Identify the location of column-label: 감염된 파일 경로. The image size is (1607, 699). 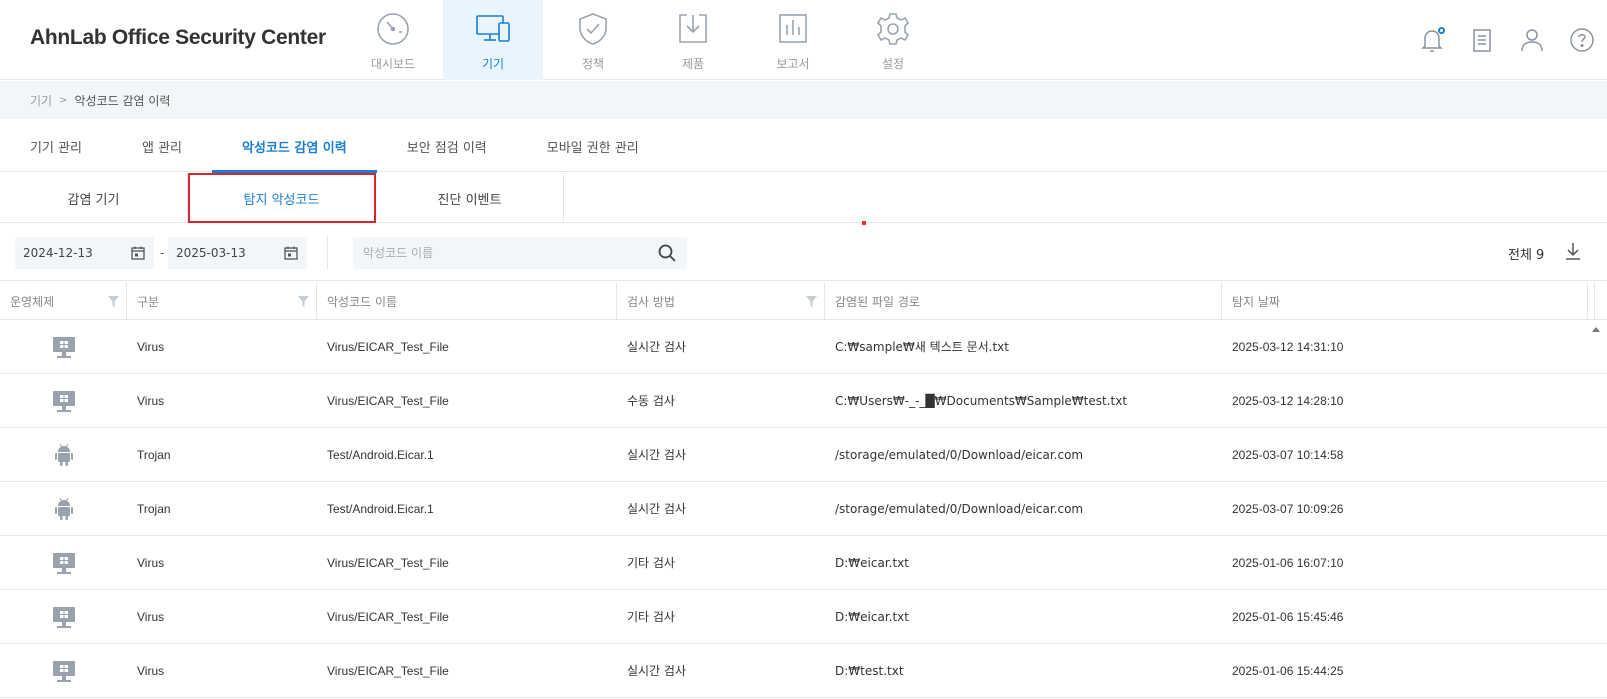
(877, 301).